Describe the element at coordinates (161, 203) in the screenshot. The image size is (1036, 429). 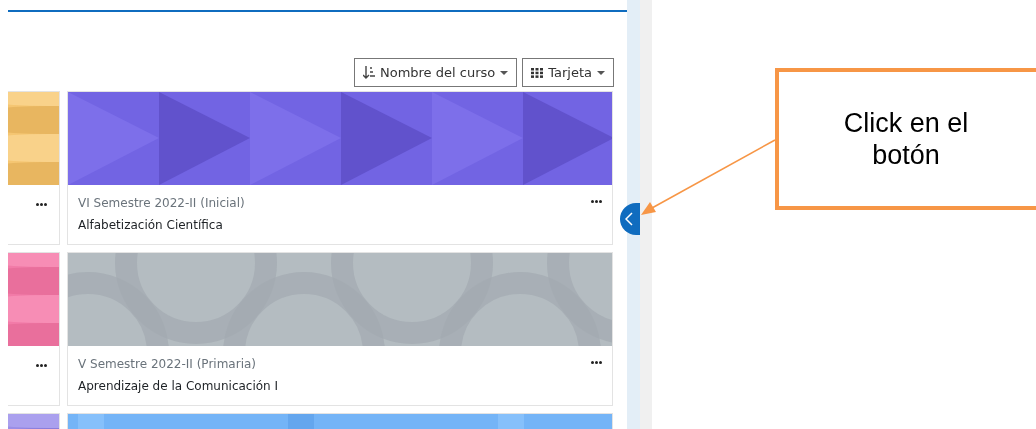
I see `course-category: VI Semestre 2022-II (Inicial)` at that location.